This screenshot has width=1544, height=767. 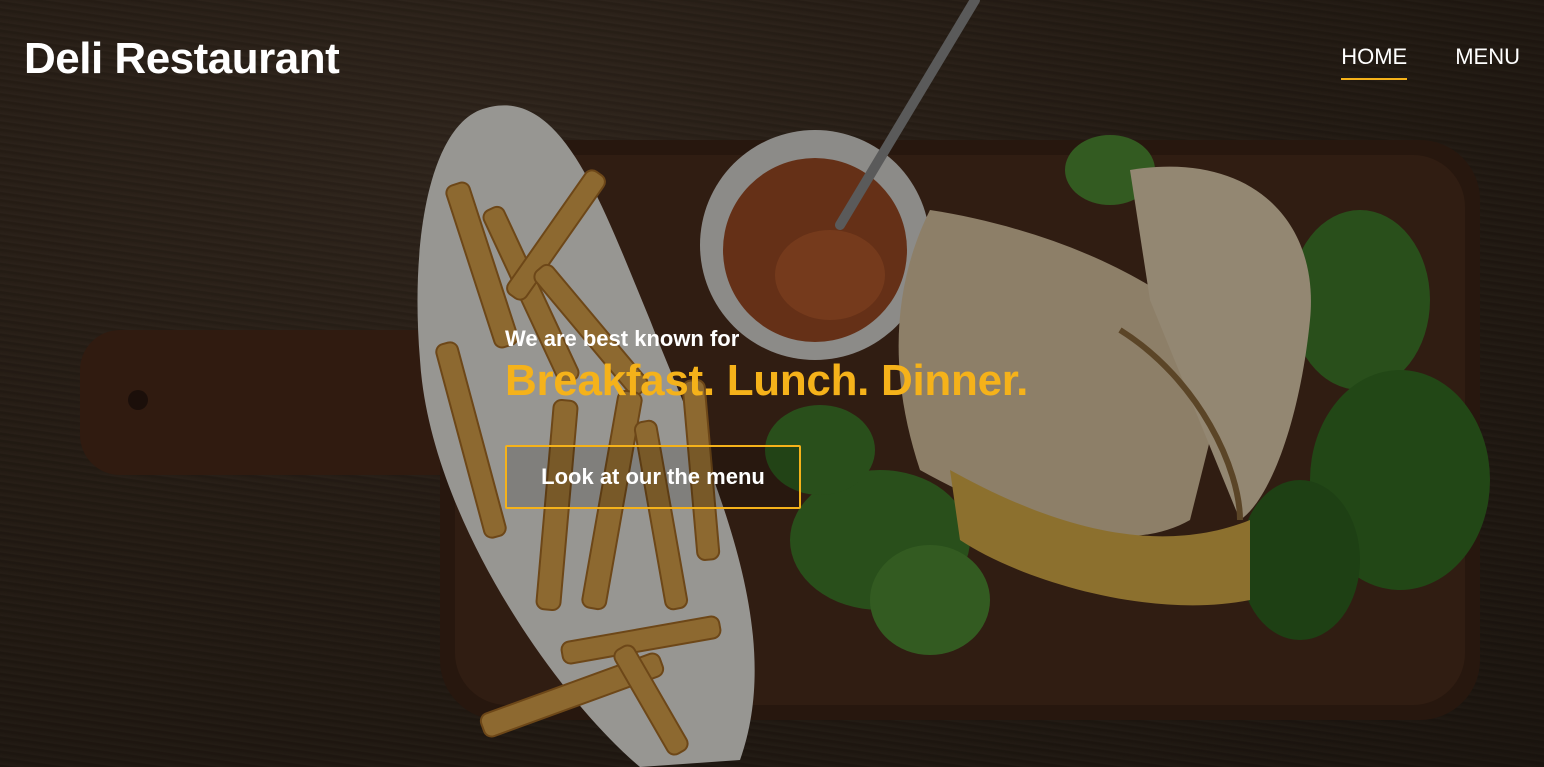 What do you see at coordinates (182, 59) in the screenshot?
I see `brand-logo: Deli Restaurant` at bounding box center [182, 59].